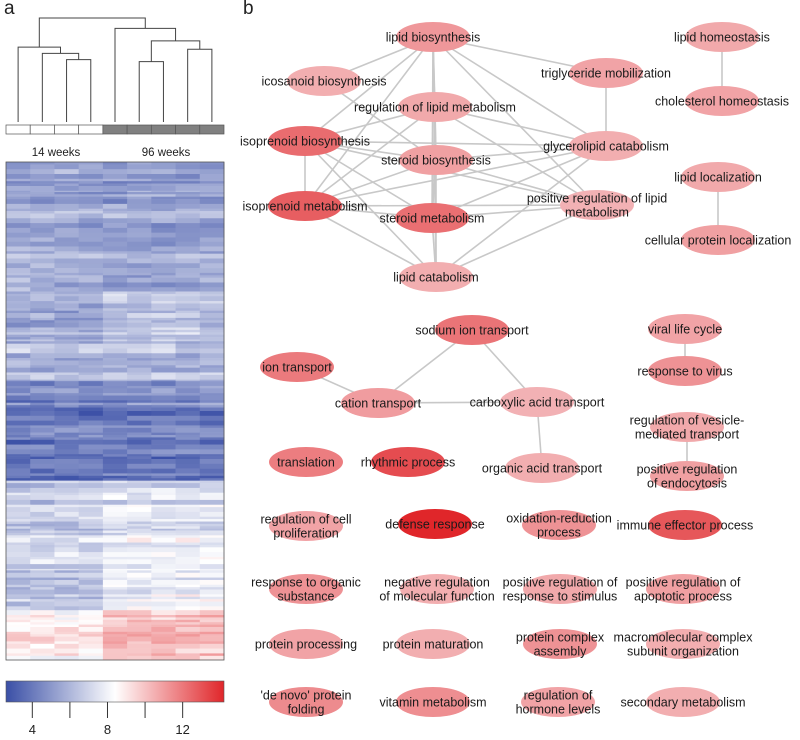  Describe the element at coordinates (722, 101) in the screenshot. I see `node-cholesterol-homeostasis: cholesterol homeostasis` at that location.